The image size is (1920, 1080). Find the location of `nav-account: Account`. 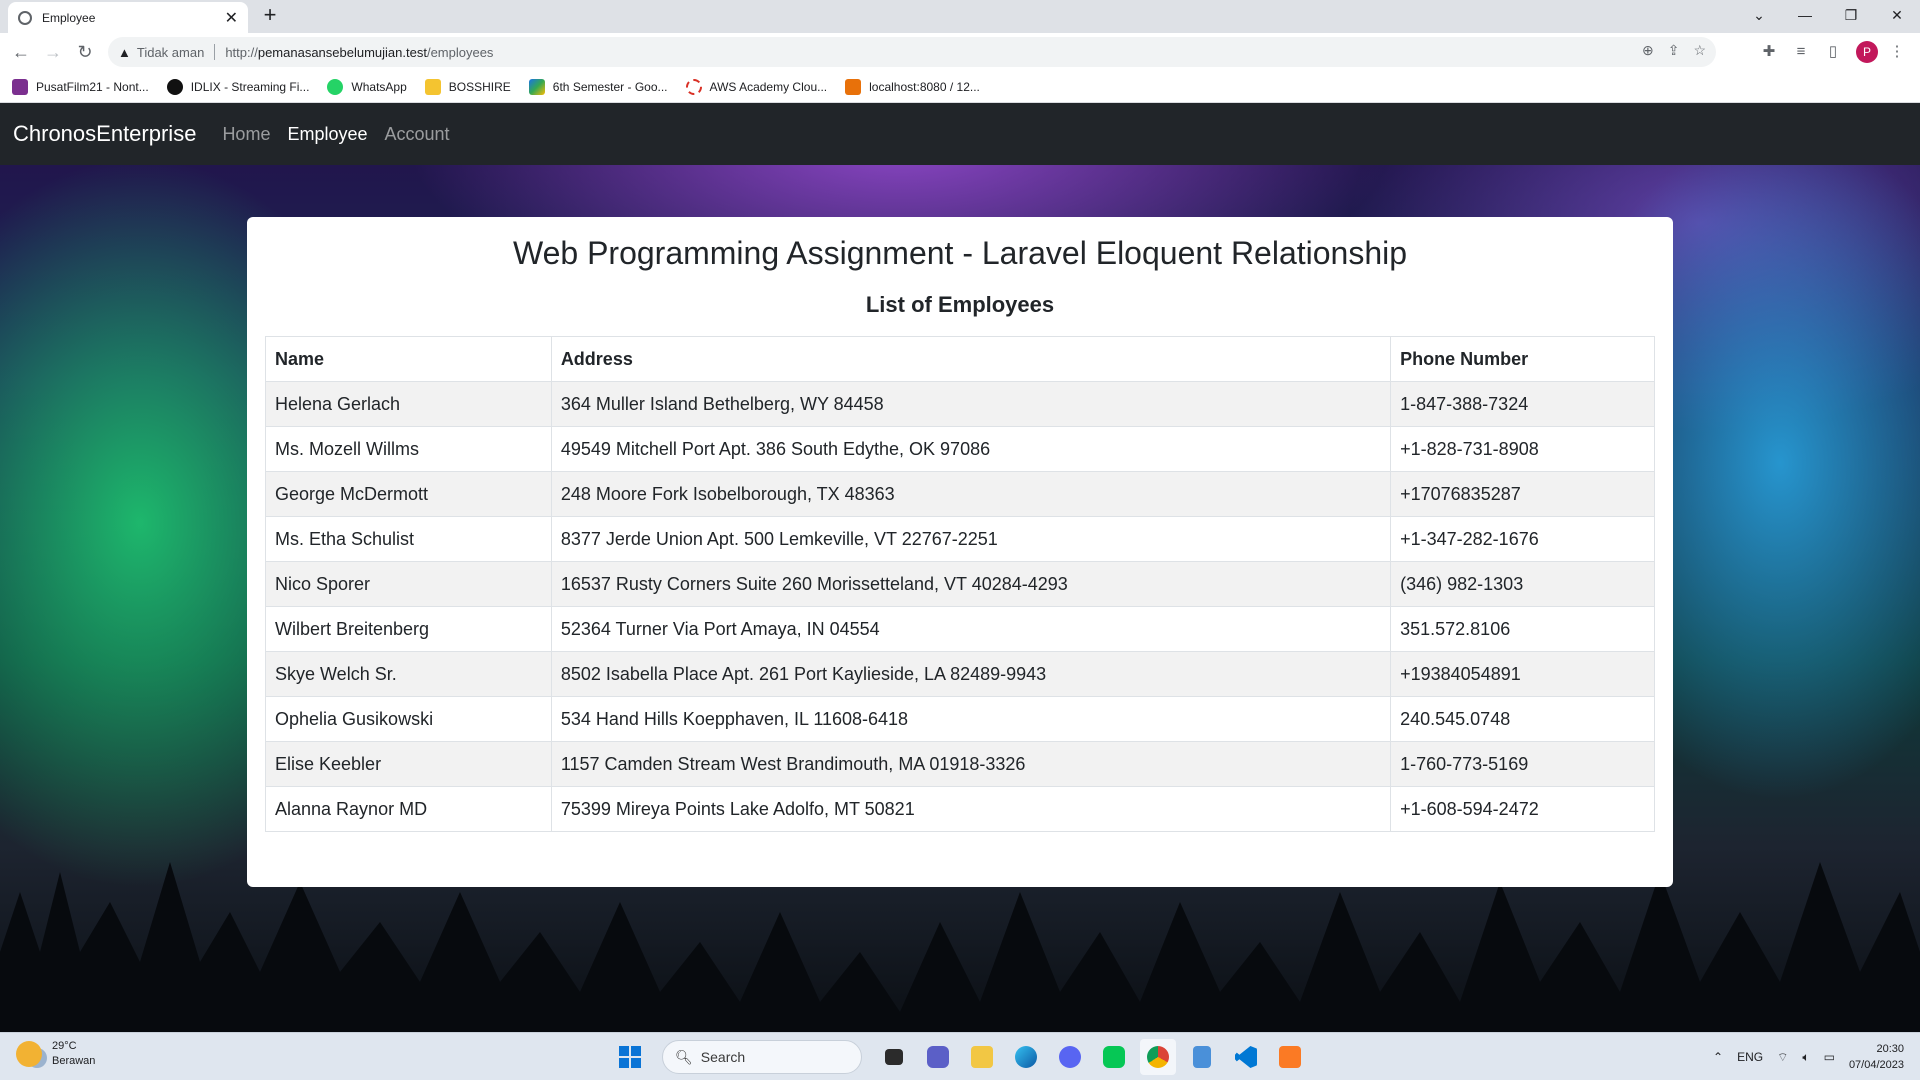

nav-account: Account is located at coordinates (417, 134).